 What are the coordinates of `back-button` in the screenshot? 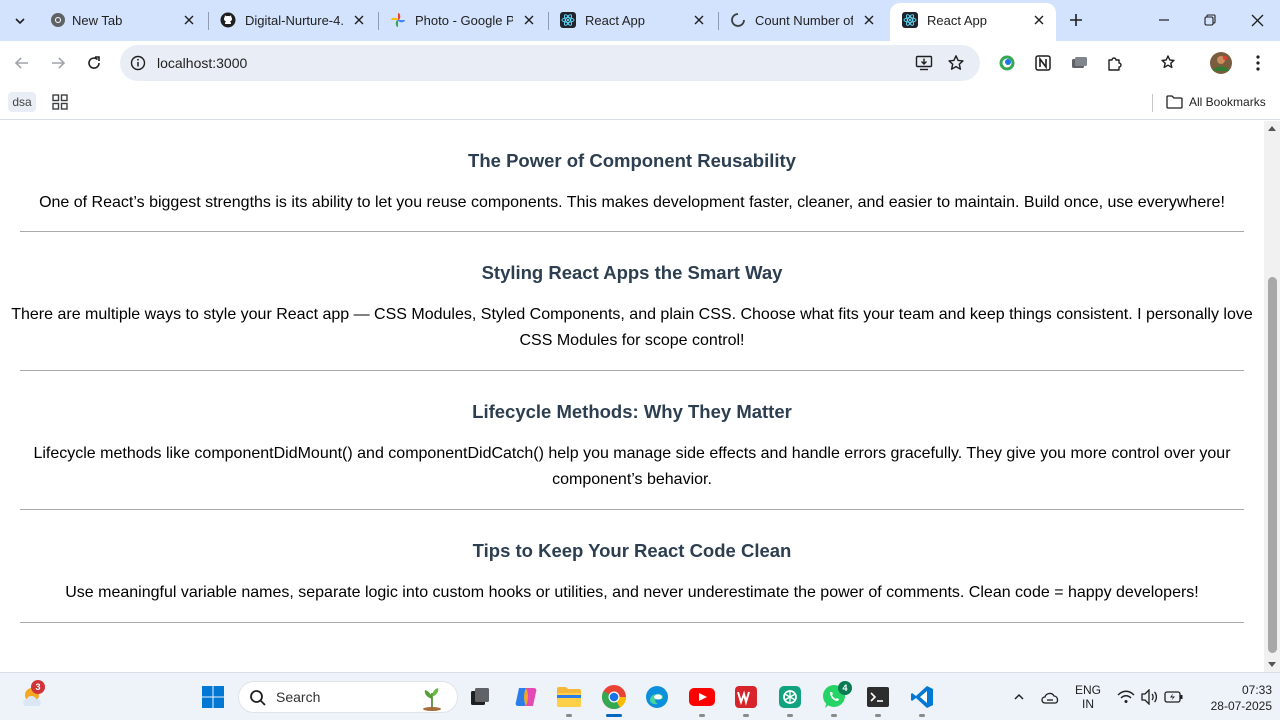 It's located at (22, 63).